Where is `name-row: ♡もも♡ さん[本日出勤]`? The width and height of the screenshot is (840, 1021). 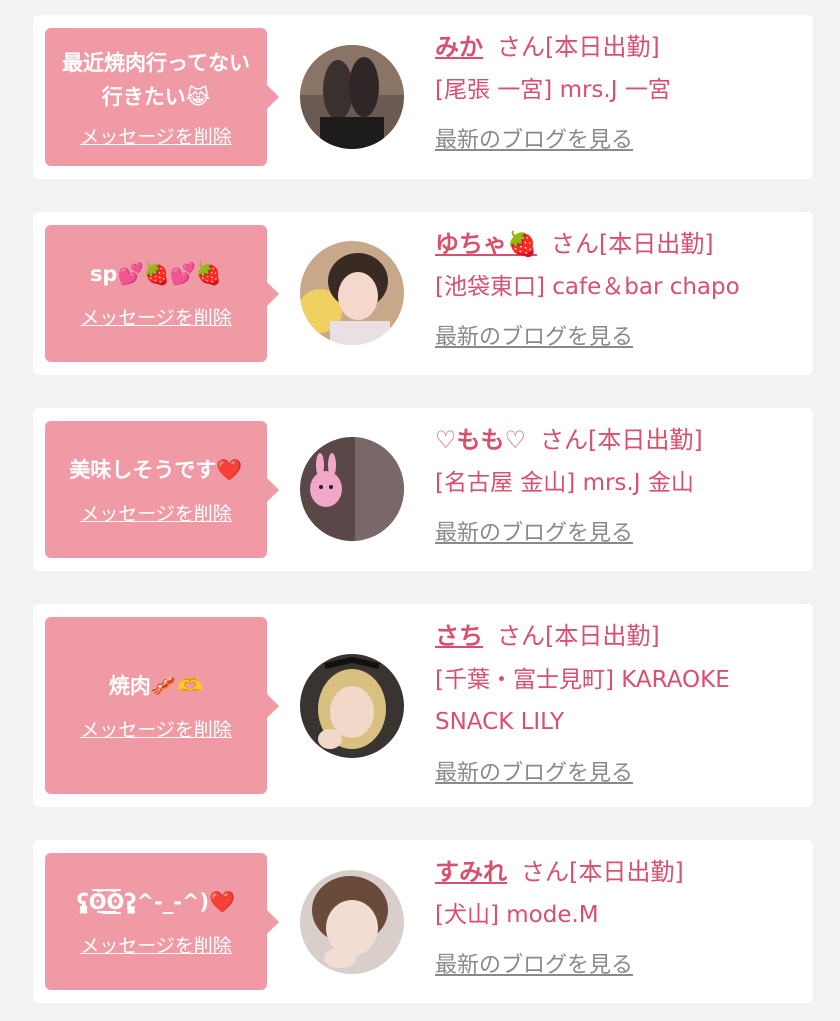
name-row: ♡もも♡ さん[本日出勤] is located at coordinates (614, 440).